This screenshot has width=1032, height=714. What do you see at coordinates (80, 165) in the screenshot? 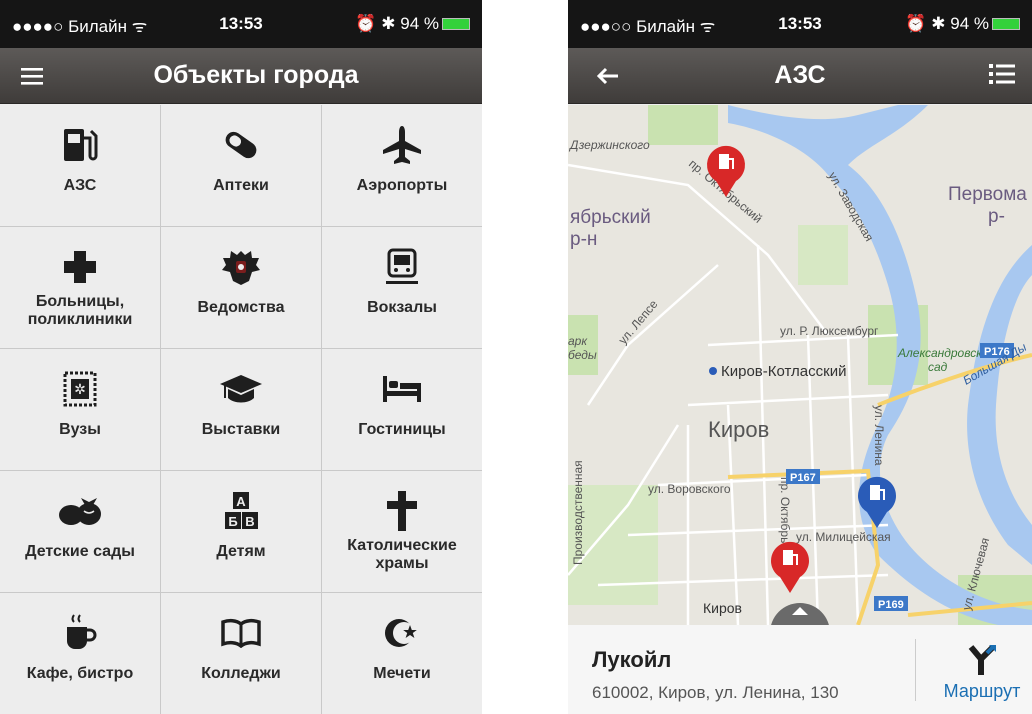
I see `category-fuel: АЗС` at bounding box center [80, 165].